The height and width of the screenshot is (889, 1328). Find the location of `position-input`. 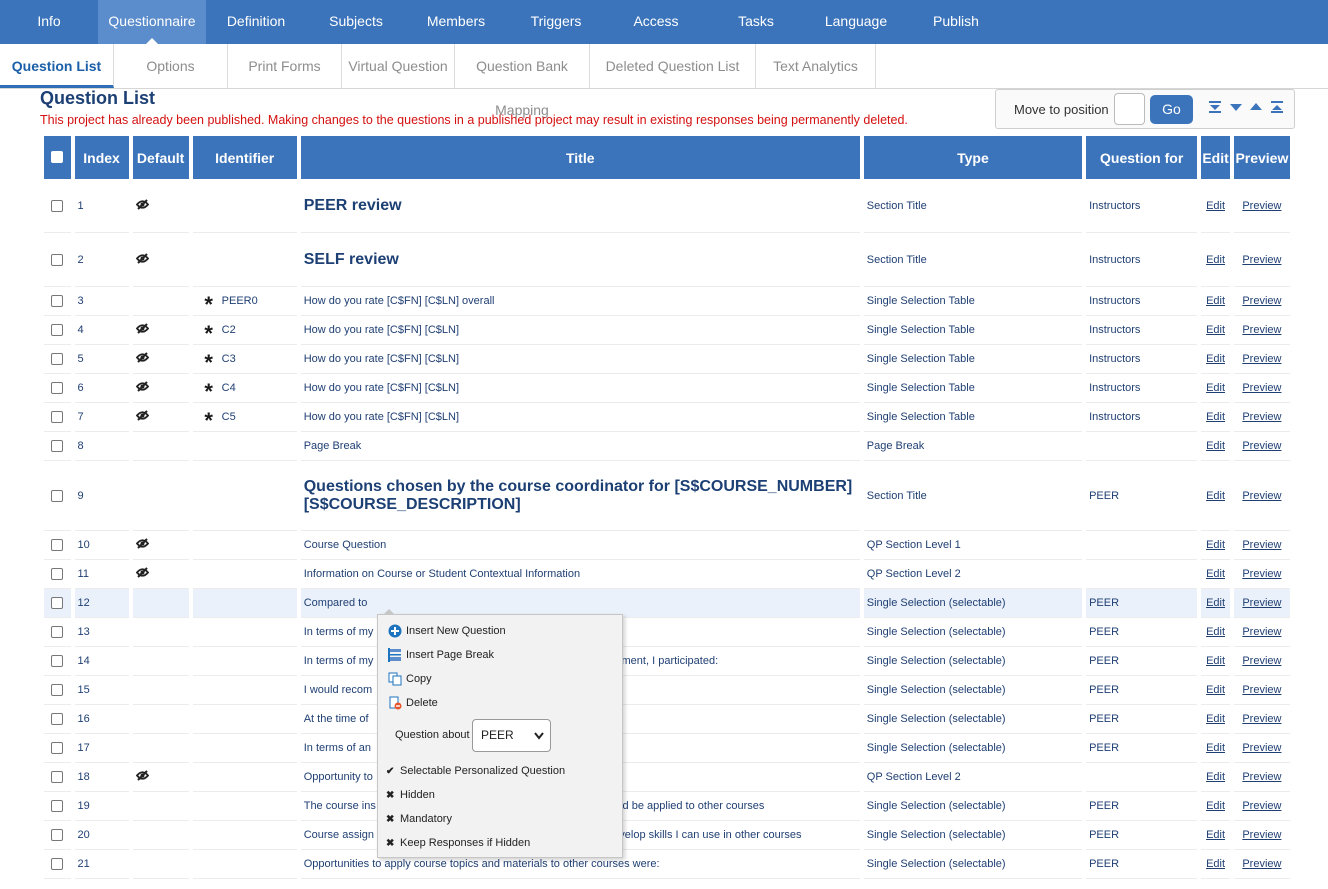

position-input is located at coordinates (1129, 109).